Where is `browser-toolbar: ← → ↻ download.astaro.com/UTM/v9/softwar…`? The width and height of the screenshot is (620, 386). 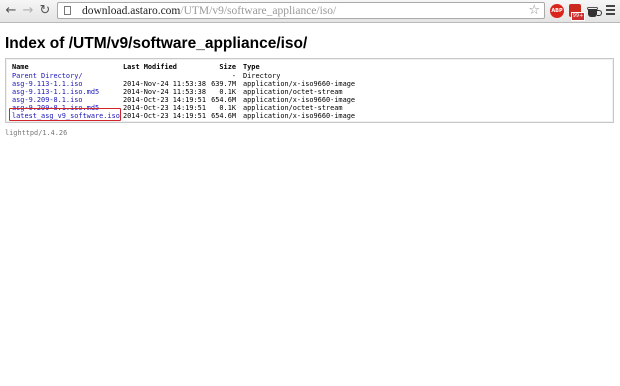
browser-toolbar: ← → ↻ download.astaro.com/UTM/v9/softwar… is located at coordinates (310, 11).